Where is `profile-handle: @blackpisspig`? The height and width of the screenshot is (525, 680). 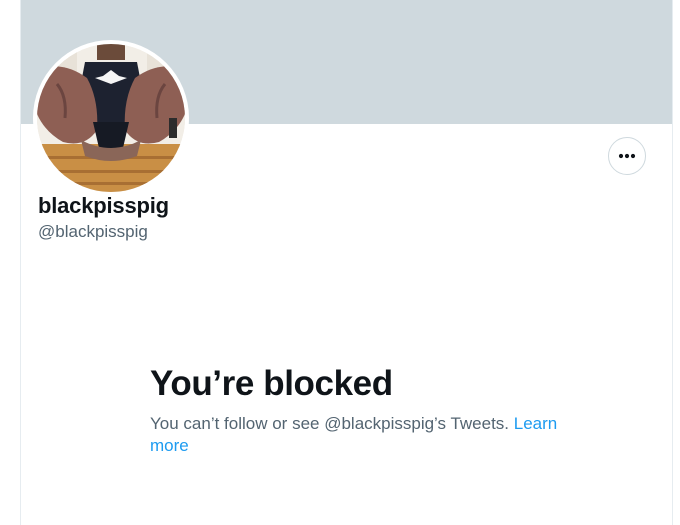 profile-handle: @blackpisspig is located at coordinates (93, 231).